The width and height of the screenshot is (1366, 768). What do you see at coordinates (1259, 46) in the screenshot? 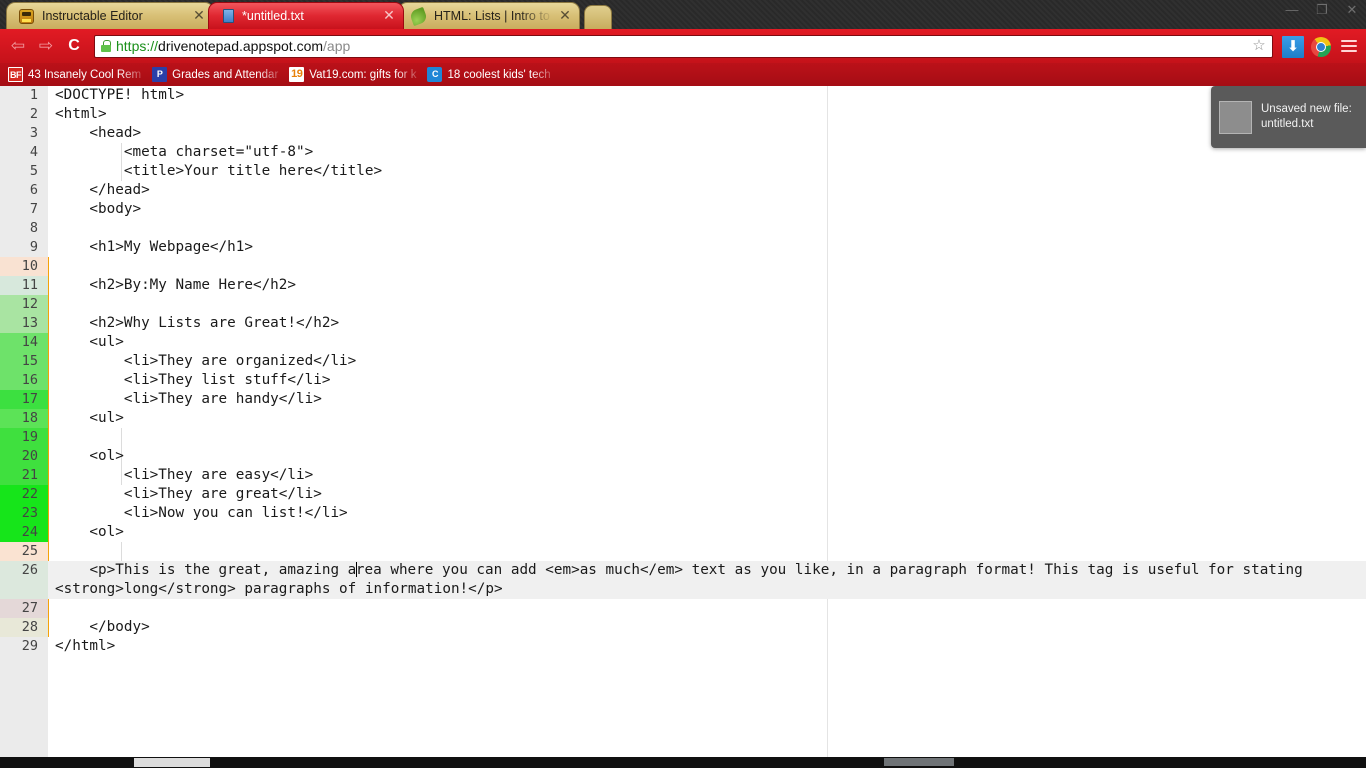
I see `bookmark-star-icon: ☆` at bounding box center [1259, 46].